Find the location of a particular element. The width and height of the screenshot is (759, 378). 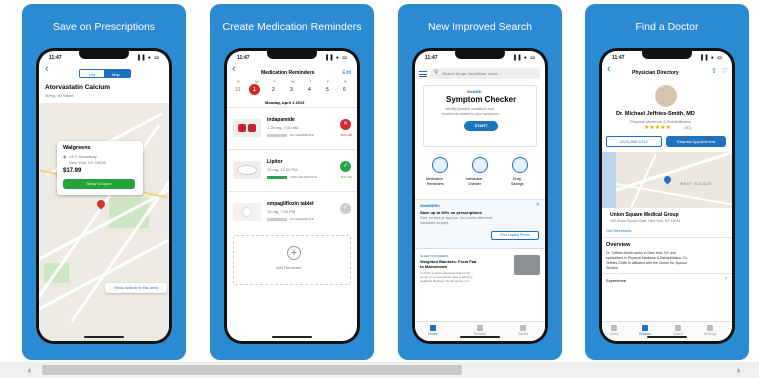

scroll-left-icon: ‹ is located at coordinates (29, 370).